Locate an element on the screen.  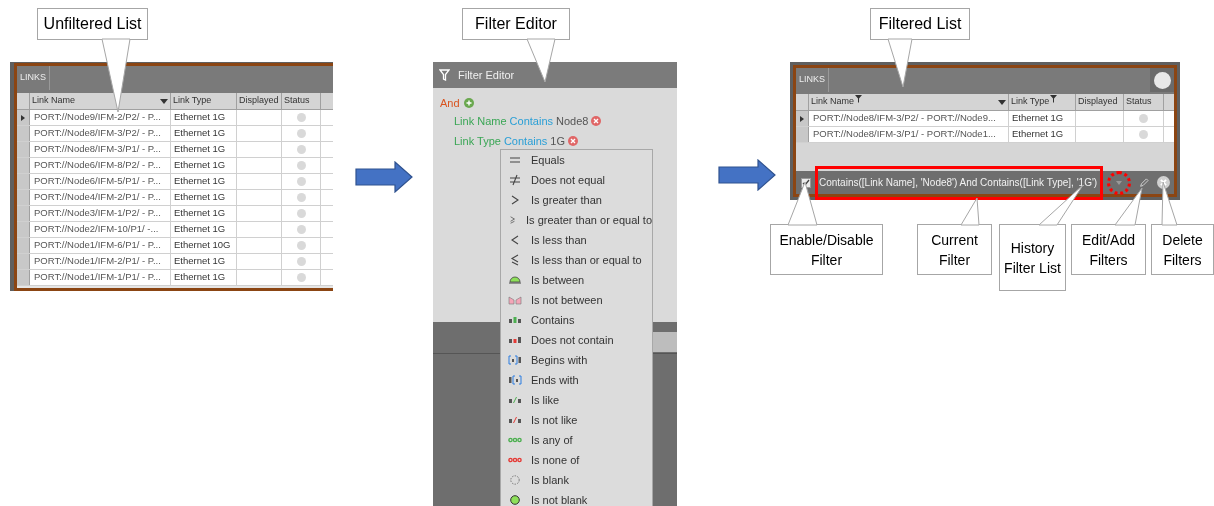
funnel-icon is located at coordinates (444, 75).